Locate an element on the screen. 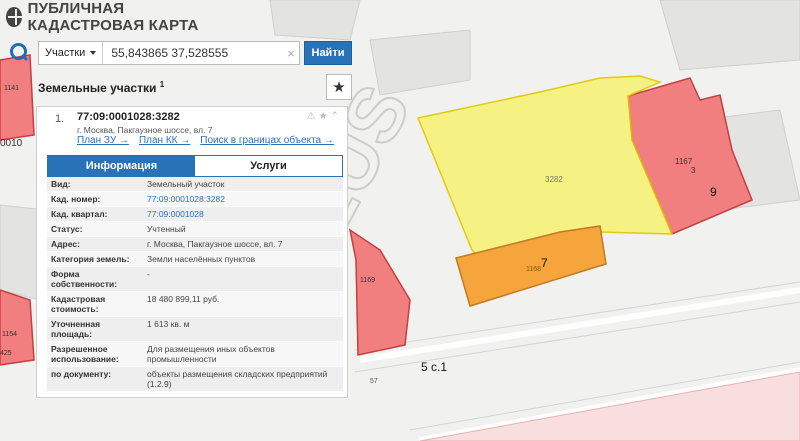  info-row: Кадастровая стоимость: 18 480 899,11 руб. is located at coordinates (195, 304).